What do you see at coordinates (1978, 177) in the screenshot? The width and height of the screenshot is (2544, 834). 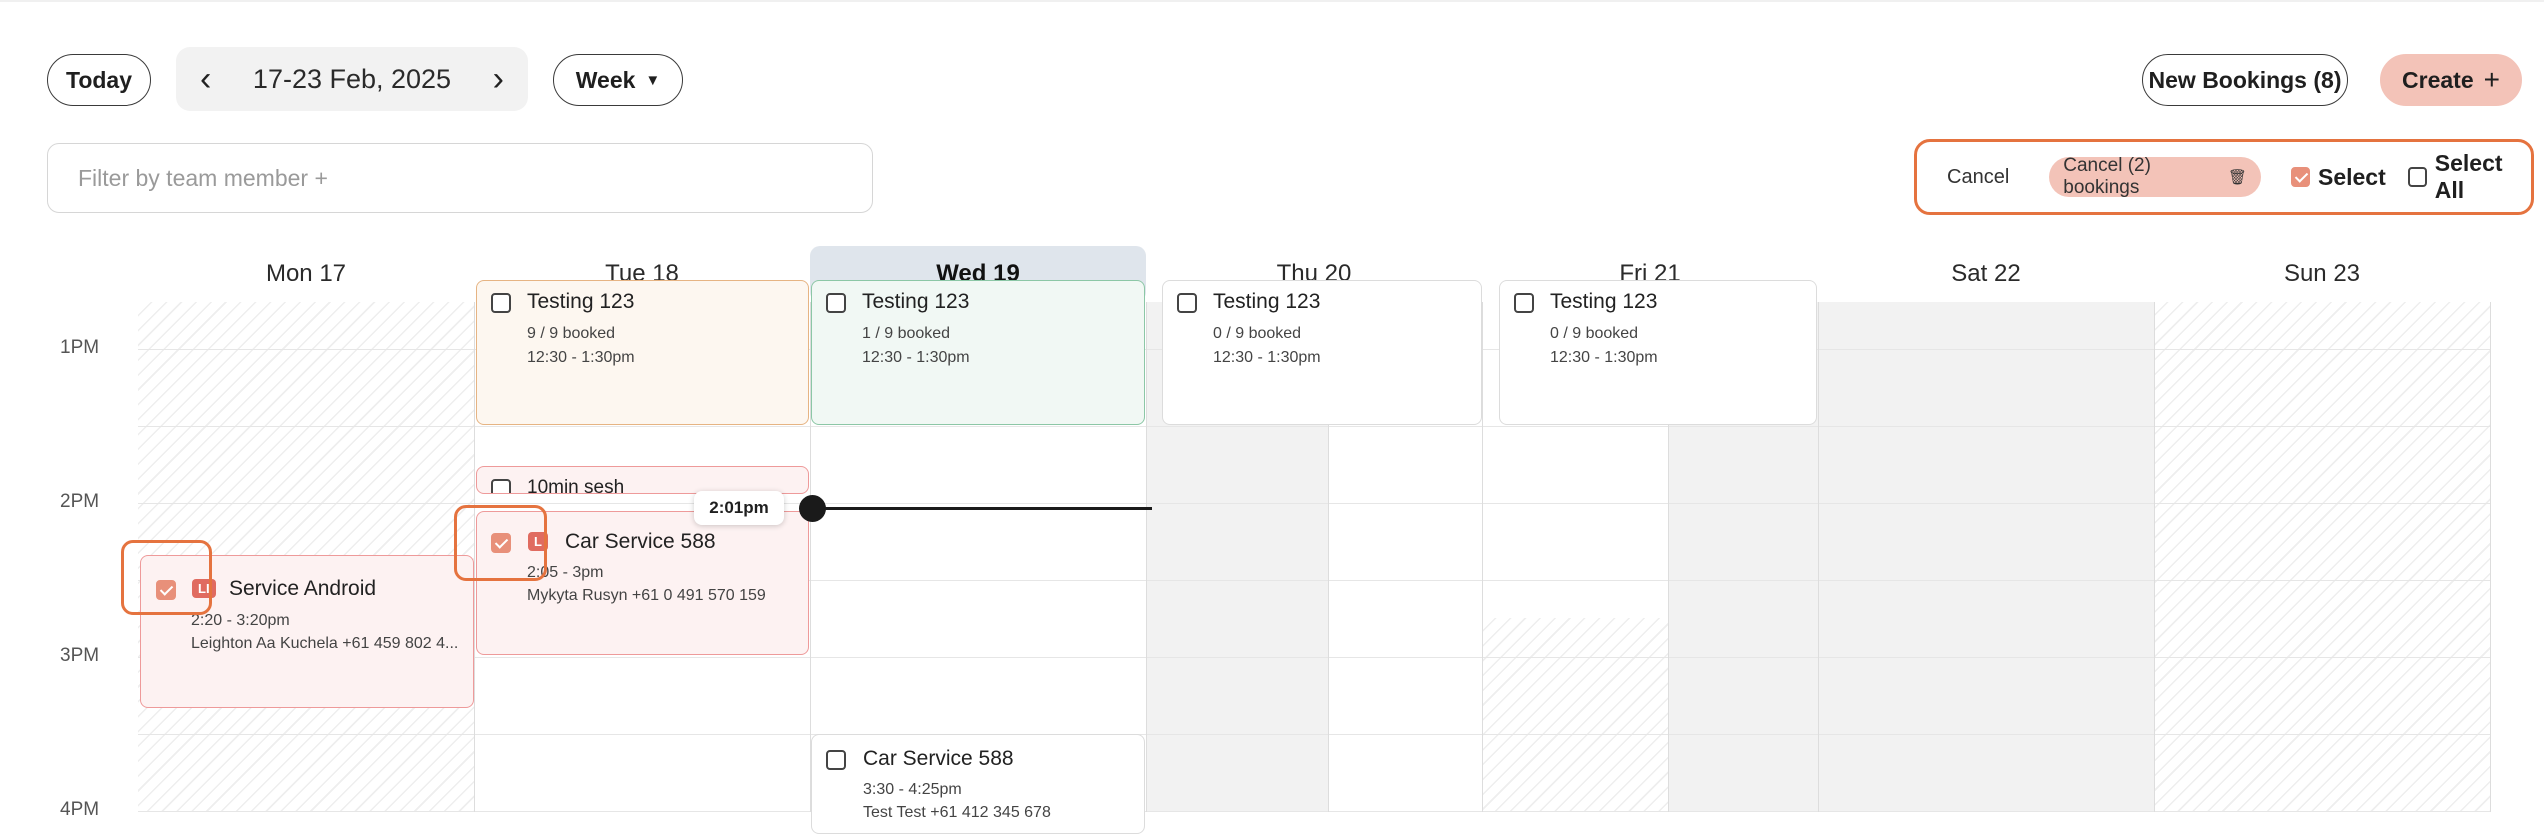 I see `cancel-selection-button: Cancel` at bounding box center [1978, 177].